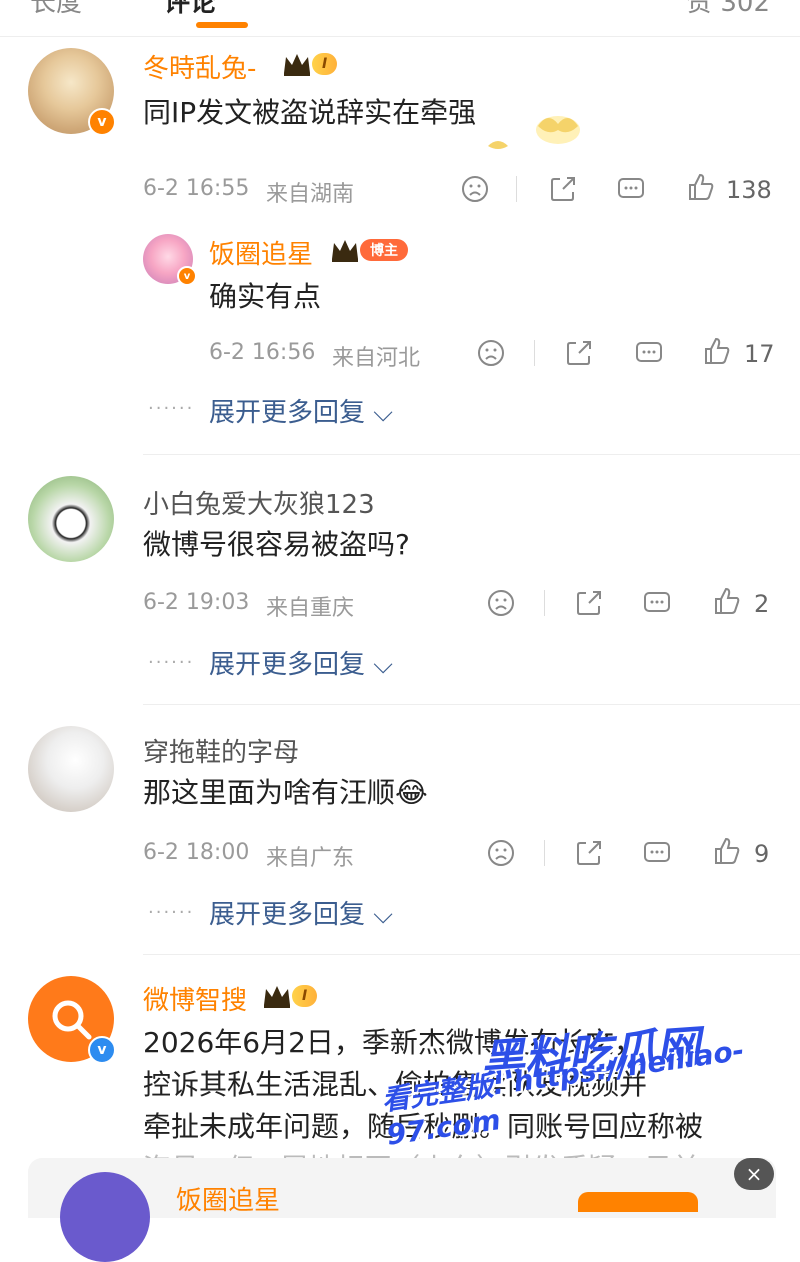 This screenshot has height=1262, width=800. I want to click on tab-comments: 评论, so click(190, 9).